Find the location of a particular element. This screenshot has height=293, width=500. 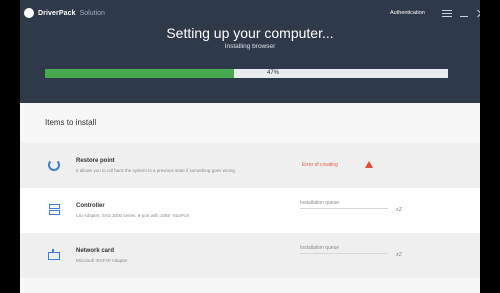

item-name: Network card is located at coordinates (95, 251).